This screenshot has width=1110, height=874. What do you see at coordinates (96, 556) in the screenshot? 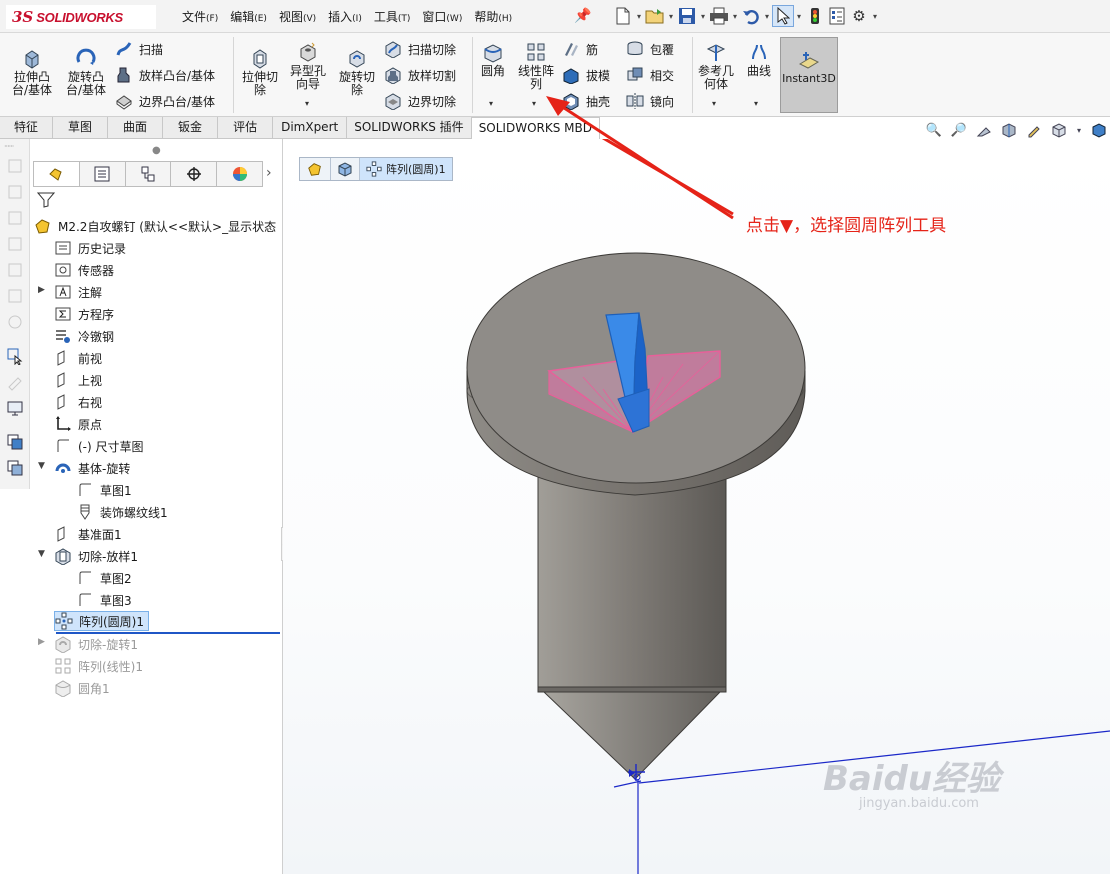
I see `tree-item-cut-loft: 切除-放样1` at bounding box center [96, 556].